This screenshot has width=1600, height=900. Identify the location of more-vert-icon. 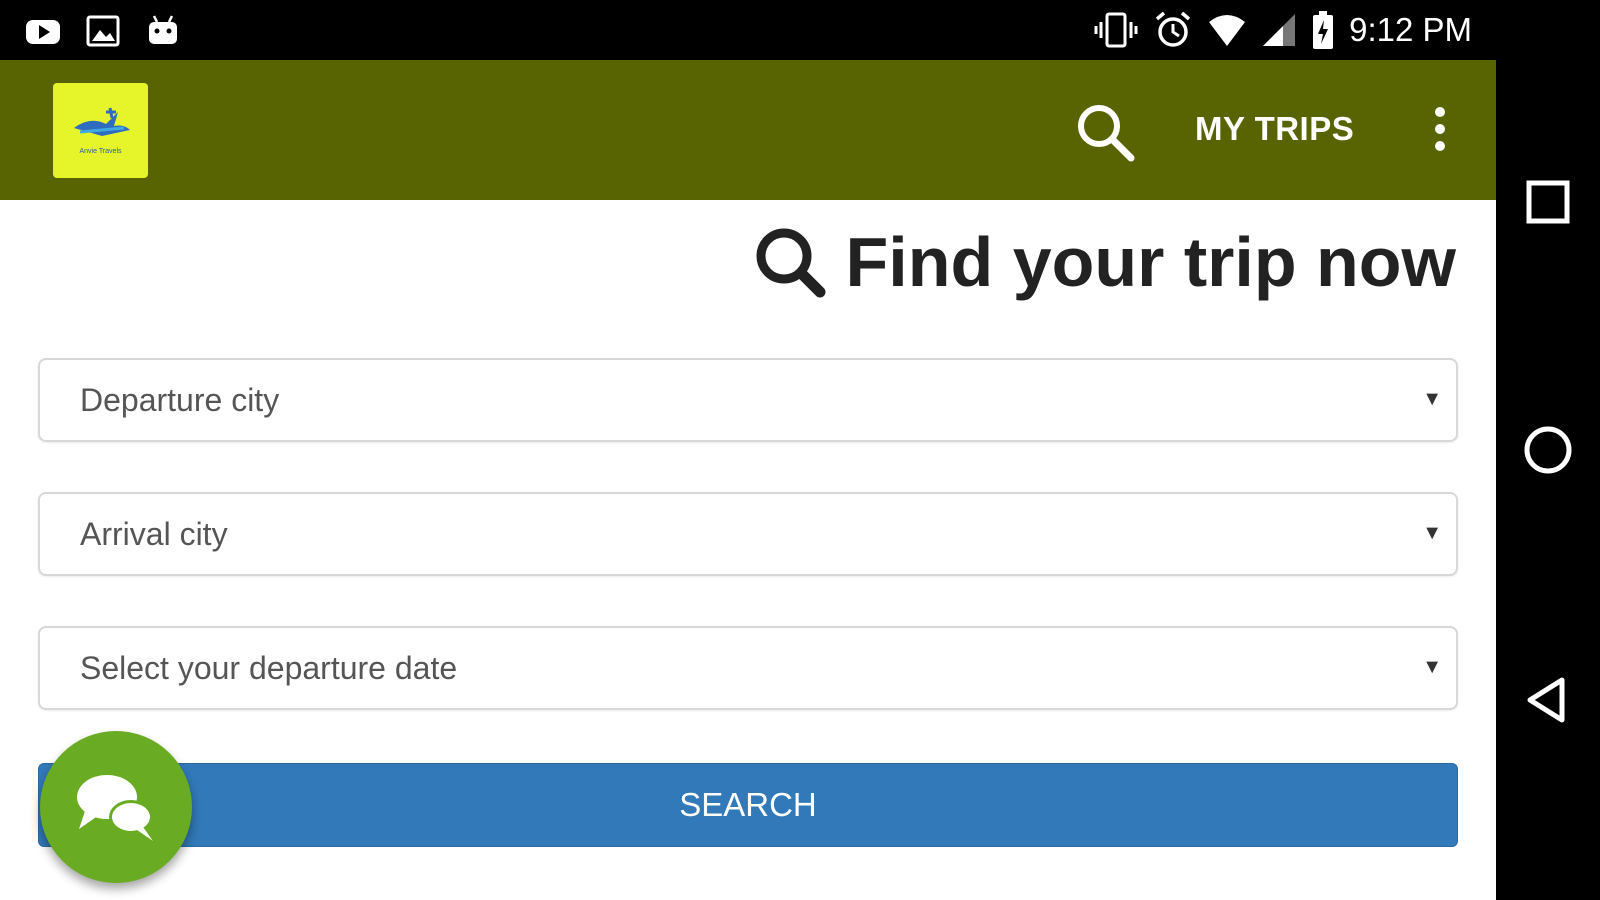
(1440, 129).